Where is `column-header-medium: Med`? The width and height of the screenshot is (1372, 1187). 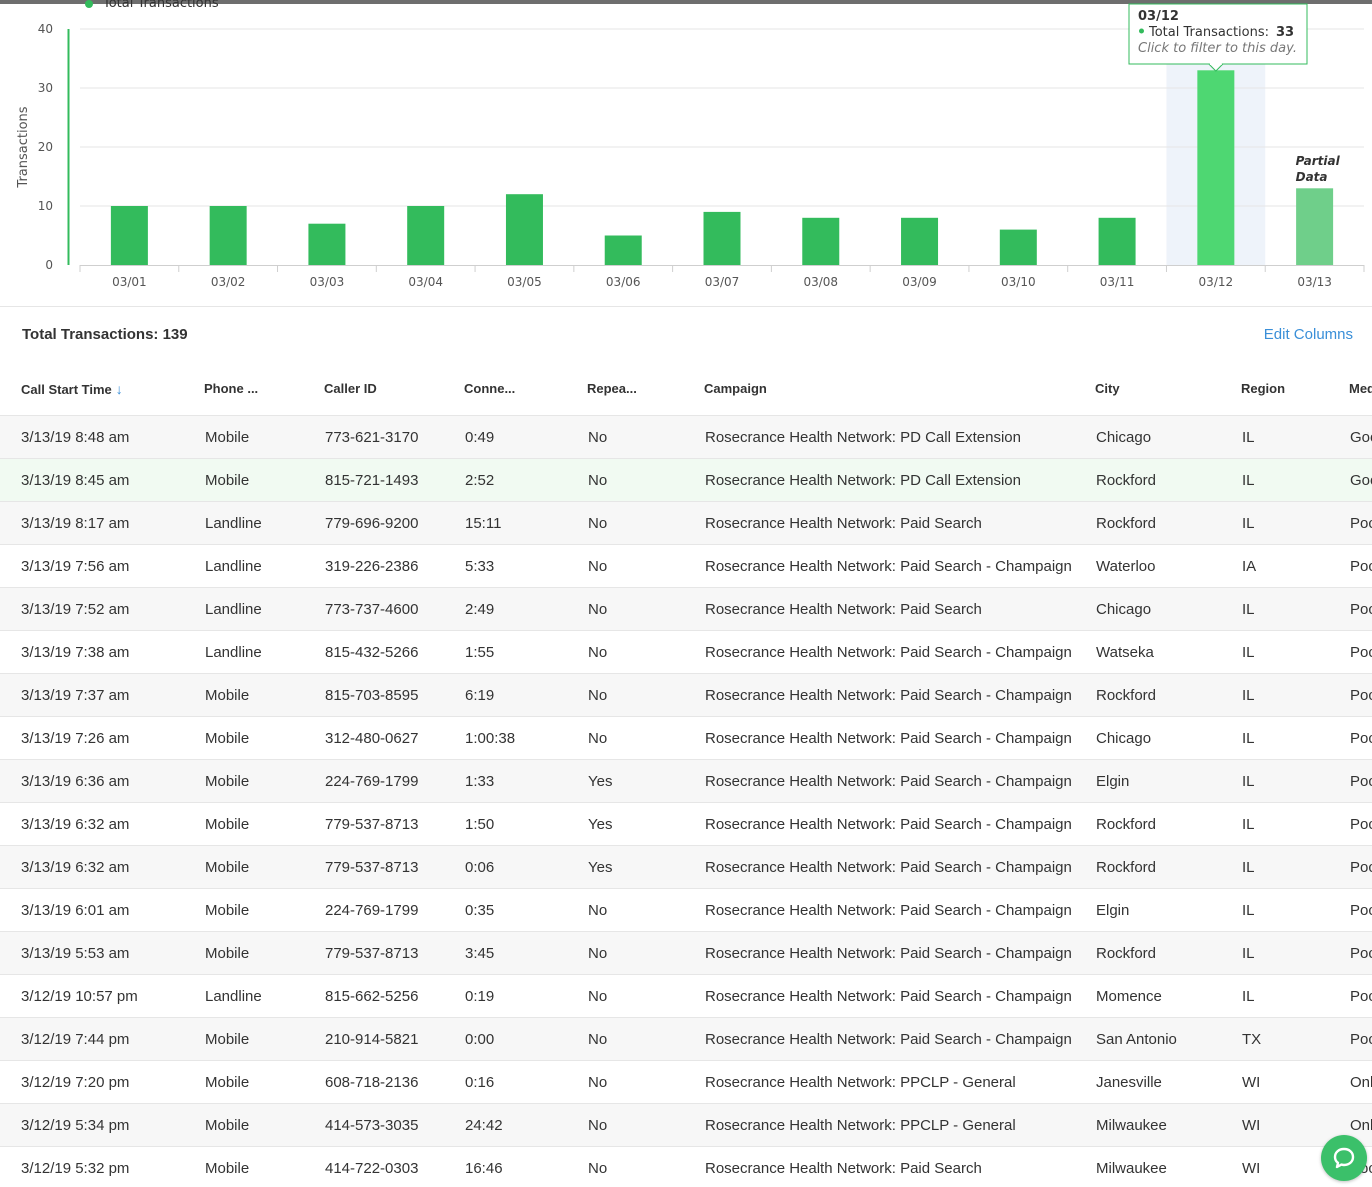
column-header-medium: Med is located at coordinates (1360, 389).